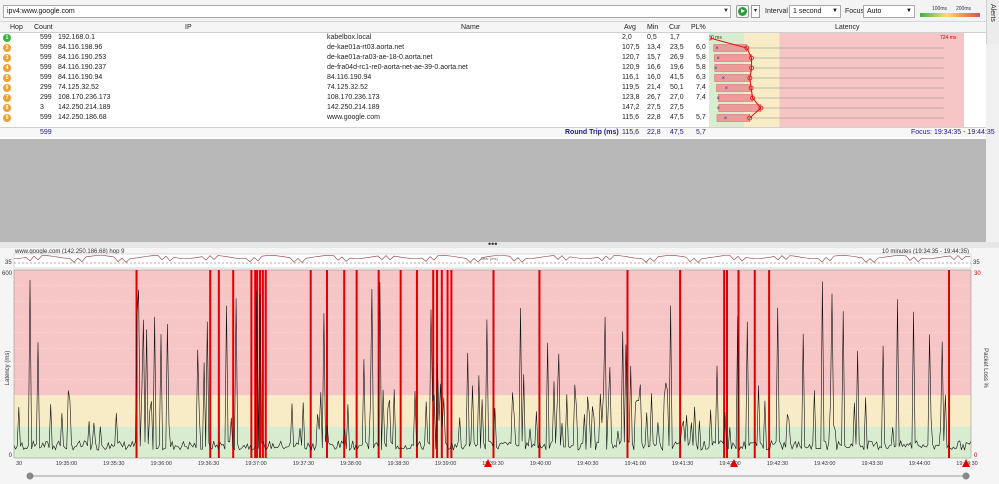 This screenshot has width=999, height=484. What do you see at coordinates (919, 464) in the screenshot?
I see `x-tick-label: 19:44:00` at bounding box center [919, 464].